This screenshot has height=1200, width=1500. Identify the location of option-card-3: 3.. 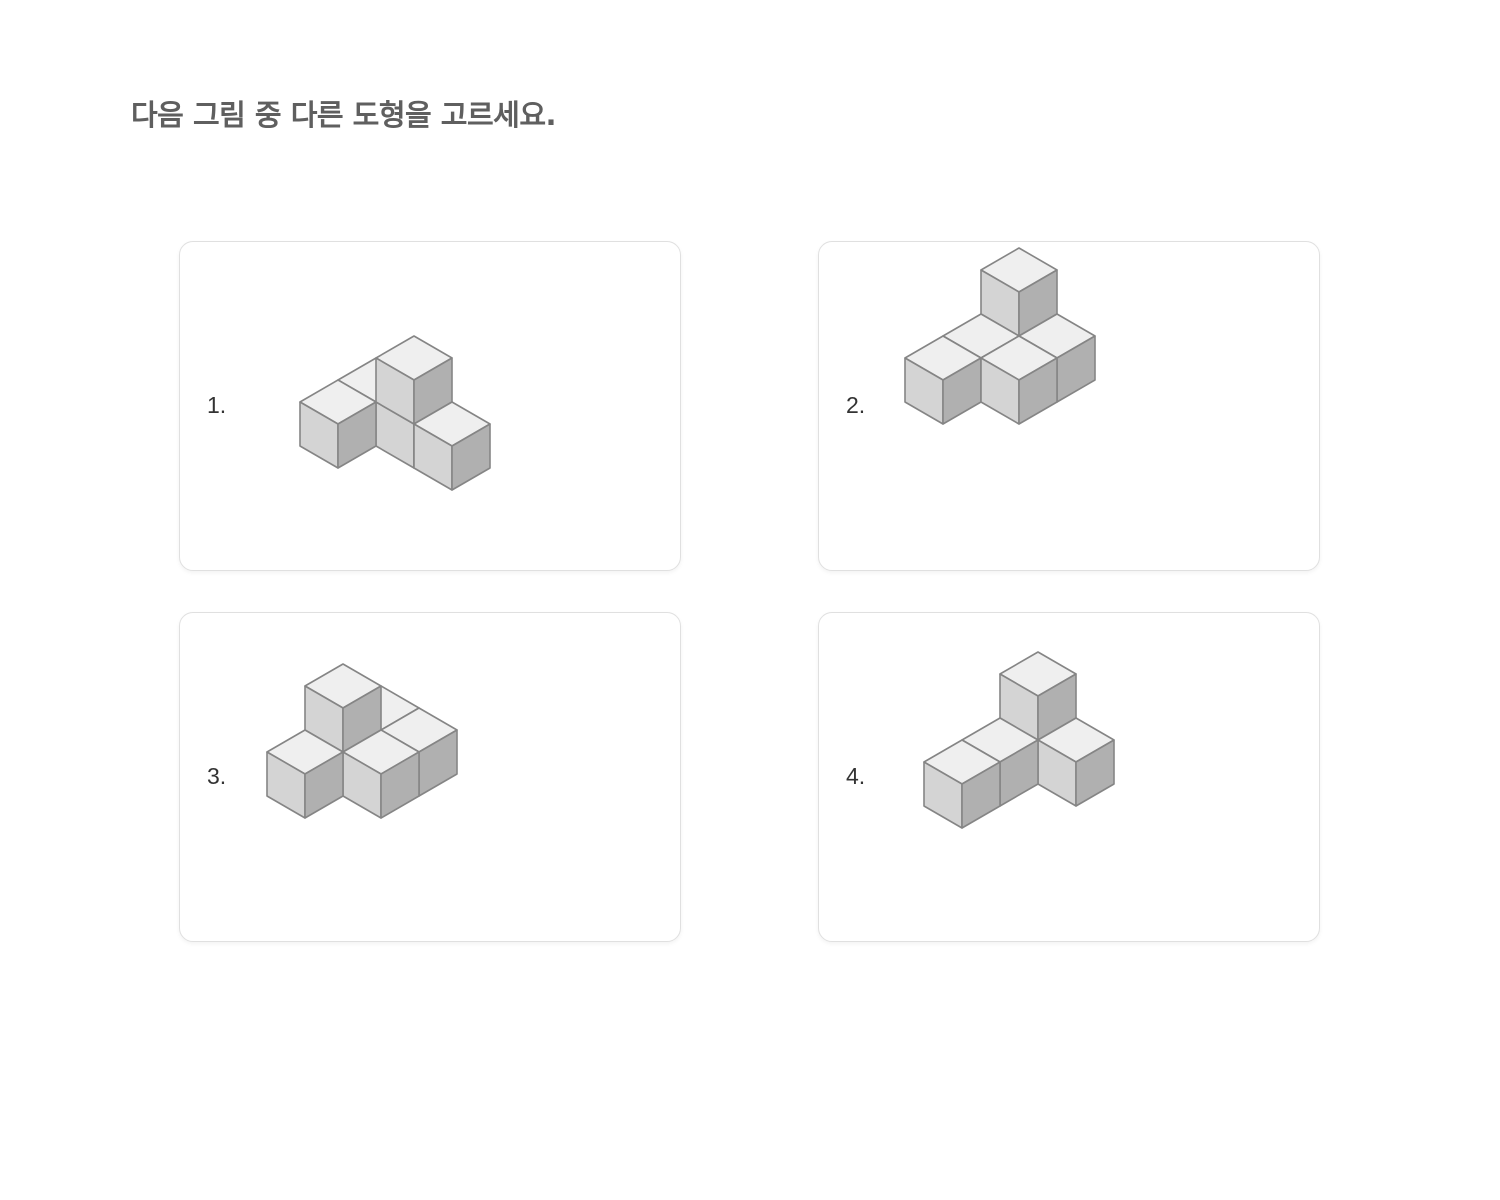
(430, 777).